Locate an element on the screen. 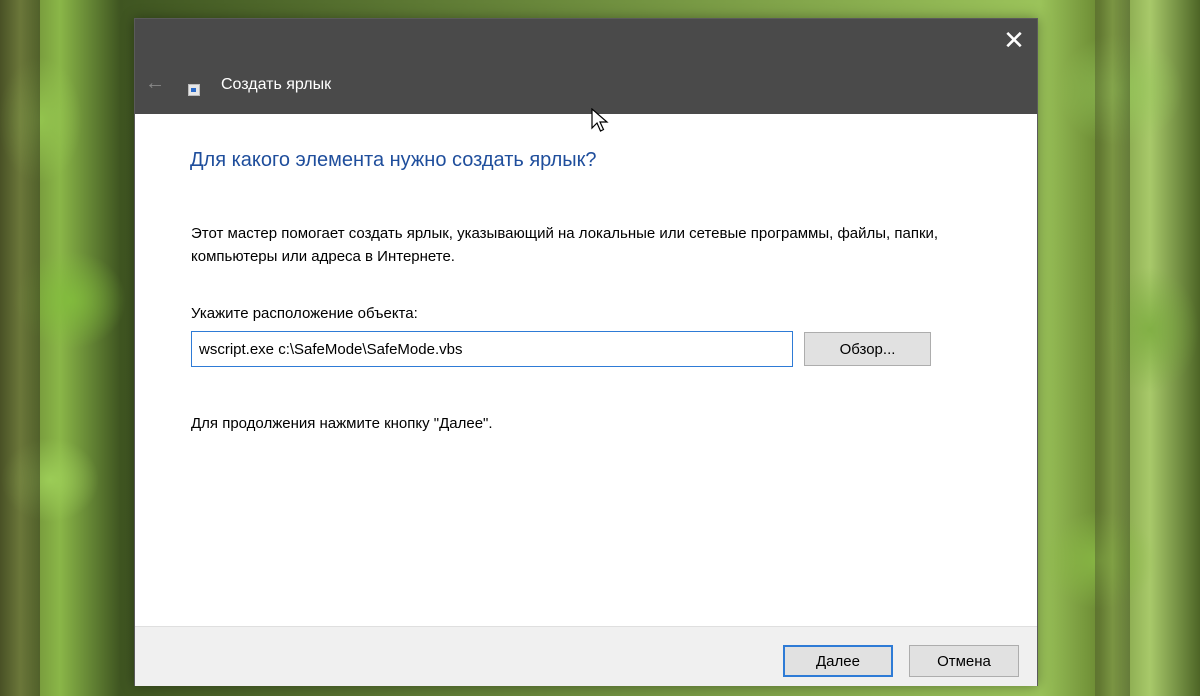 Image resolution: width=1200 pixels, height=696 pixels. back-arrow-icon: ← is located at coordinates (157, 83).